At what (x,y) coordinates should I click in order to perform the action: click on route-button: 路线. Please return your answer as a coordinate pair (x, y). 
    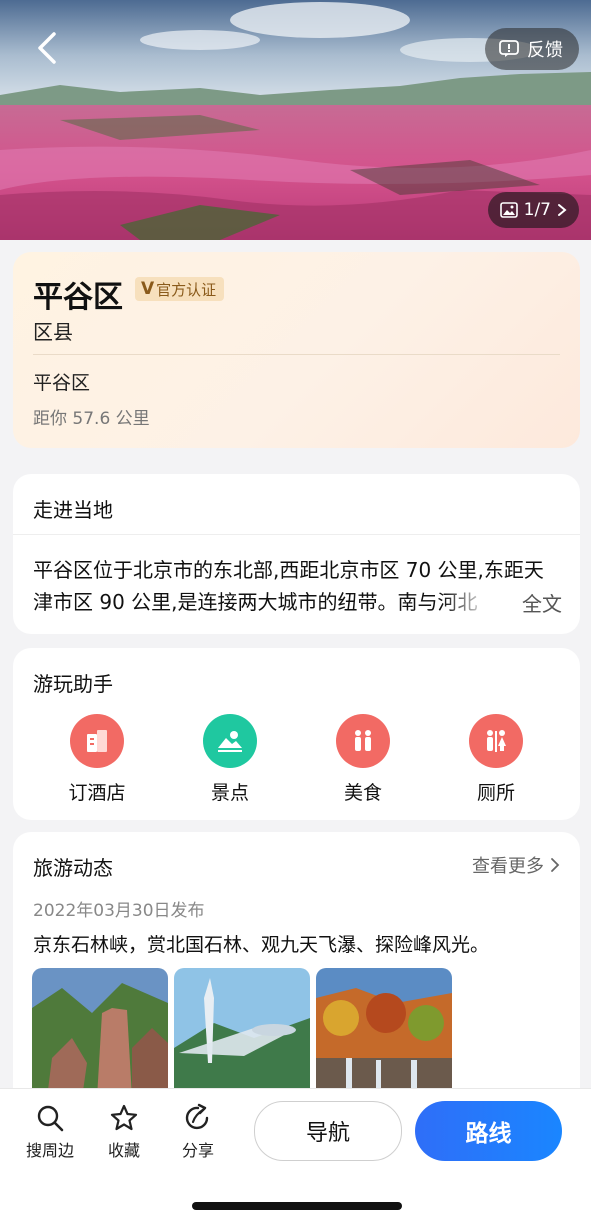
    Looking at the image, I should click on (488, 1131).